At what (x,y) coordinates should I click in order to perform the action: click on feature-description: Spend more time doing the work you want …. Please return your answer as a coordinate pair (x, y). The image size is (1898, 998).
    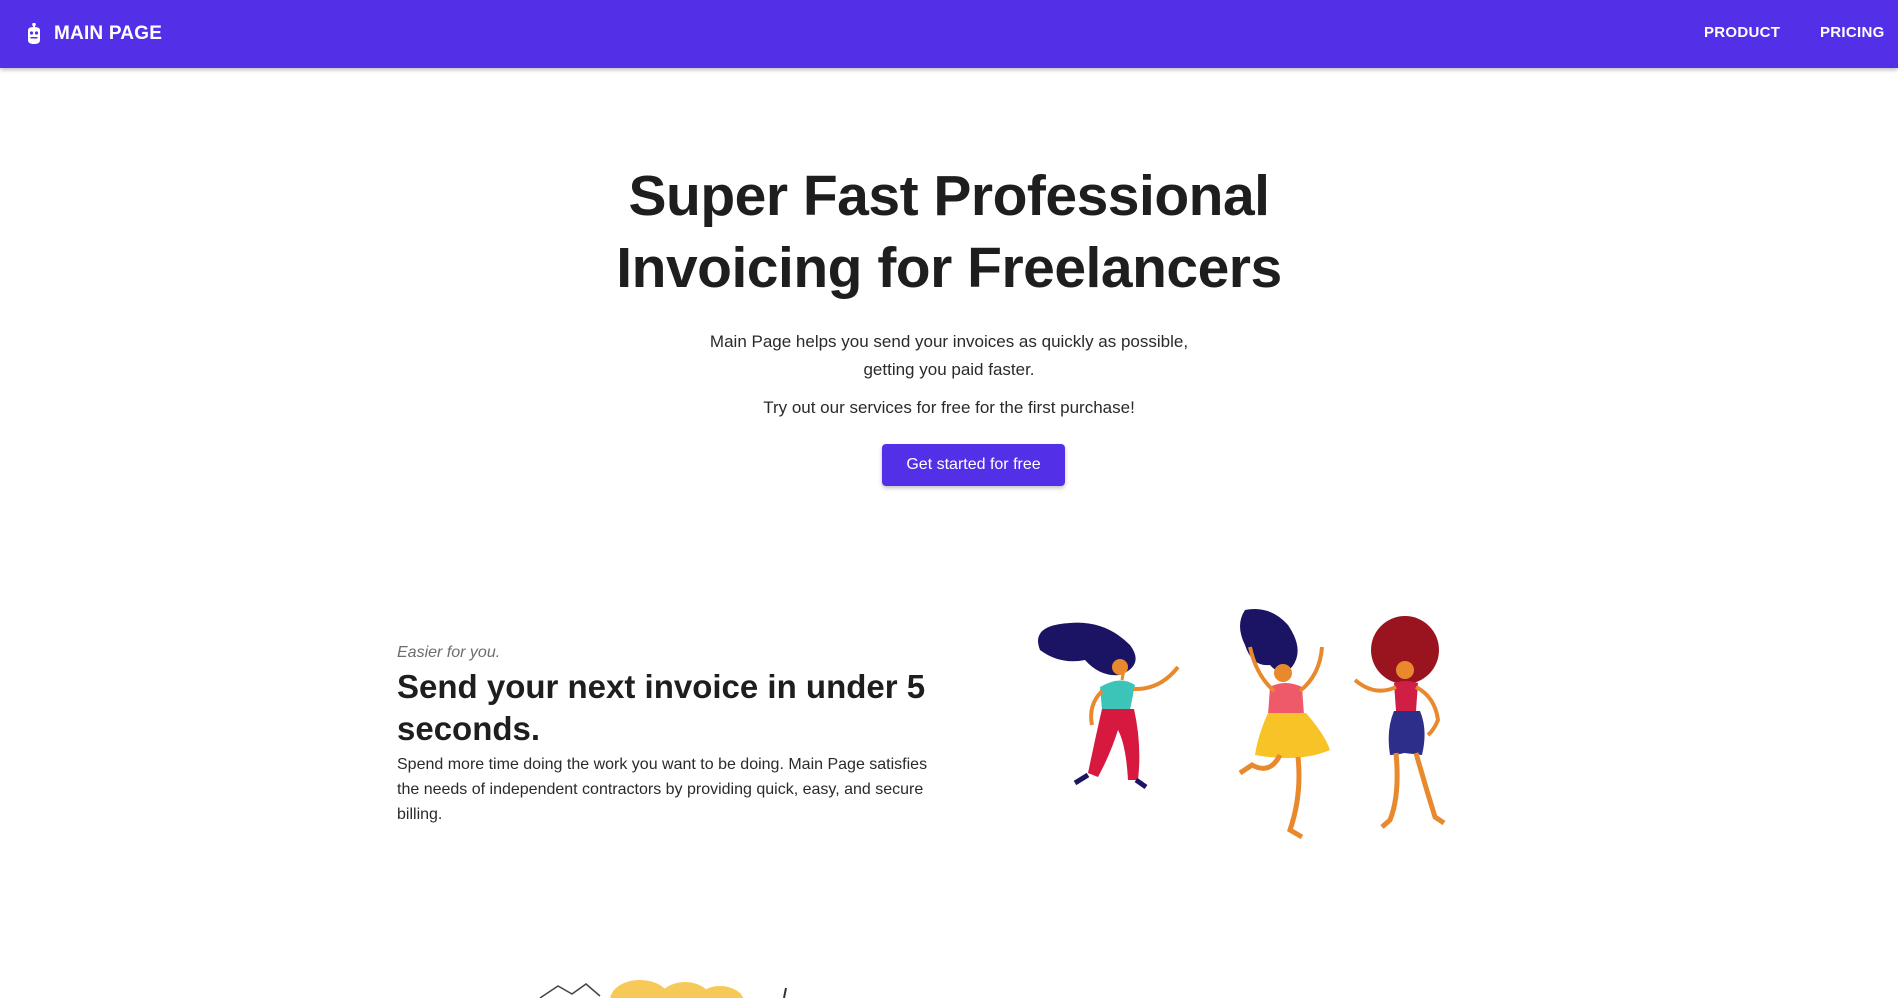
    Looking at the image, I should click on (662, 789).